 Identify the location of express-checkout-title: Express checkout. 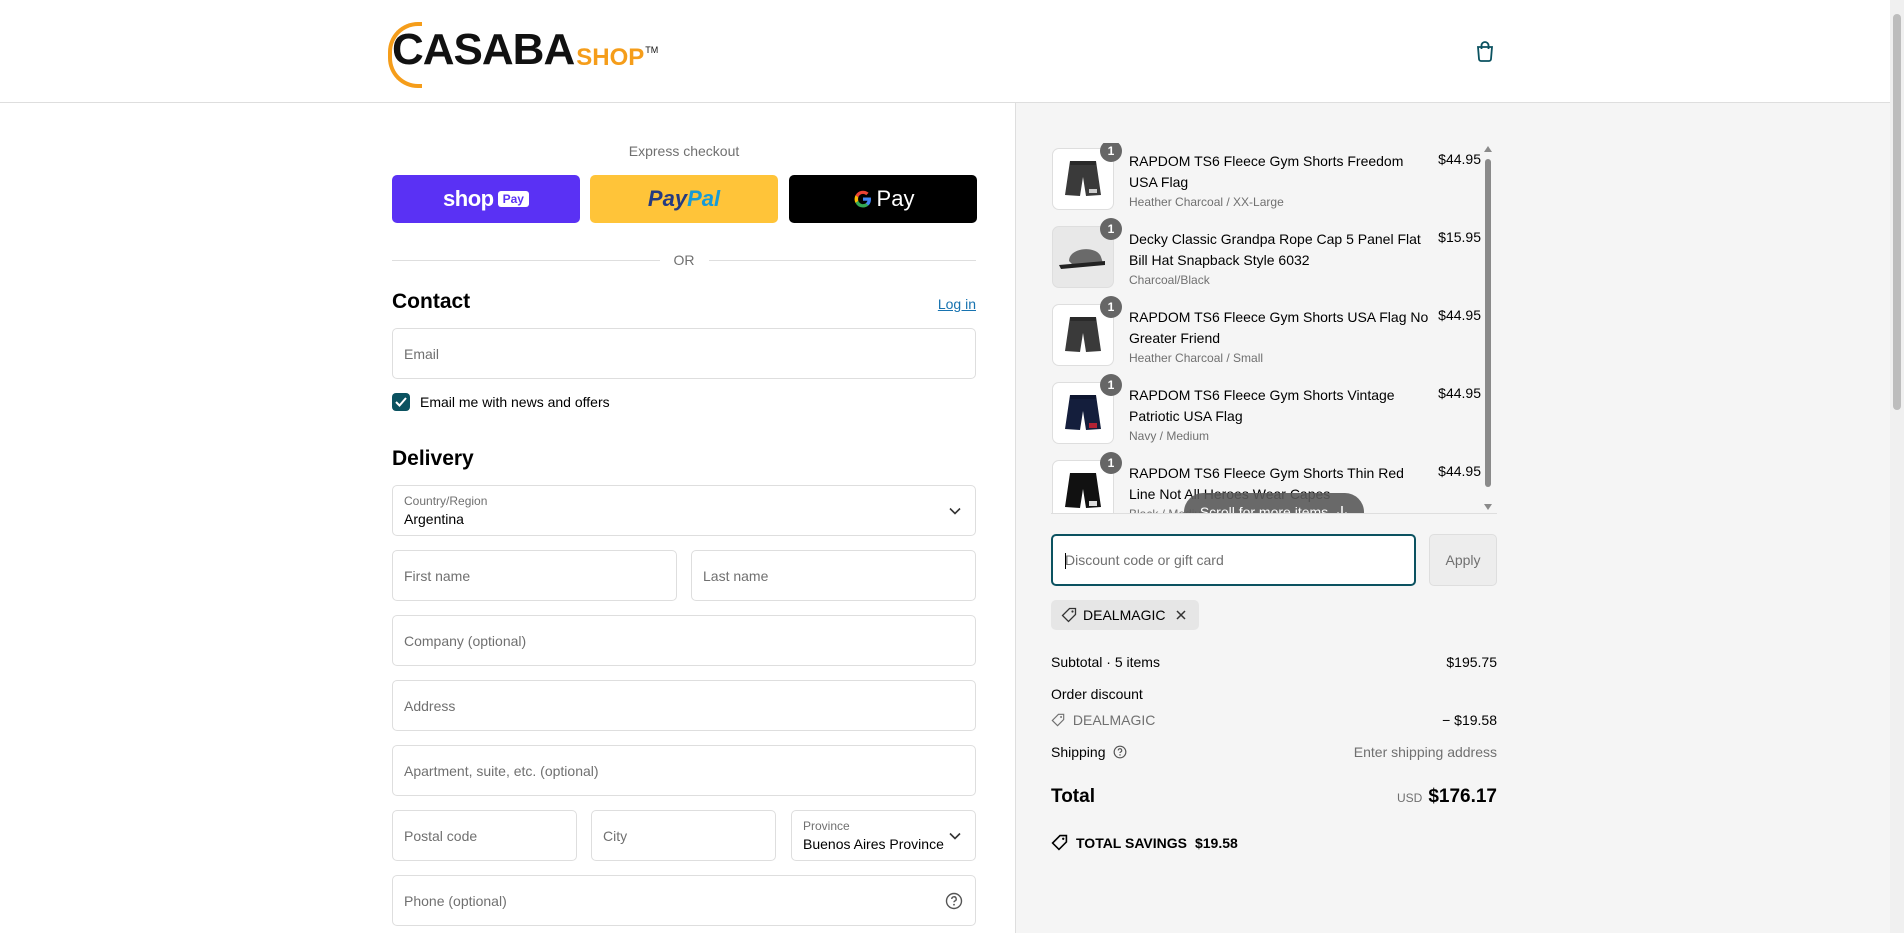
(684, 151).